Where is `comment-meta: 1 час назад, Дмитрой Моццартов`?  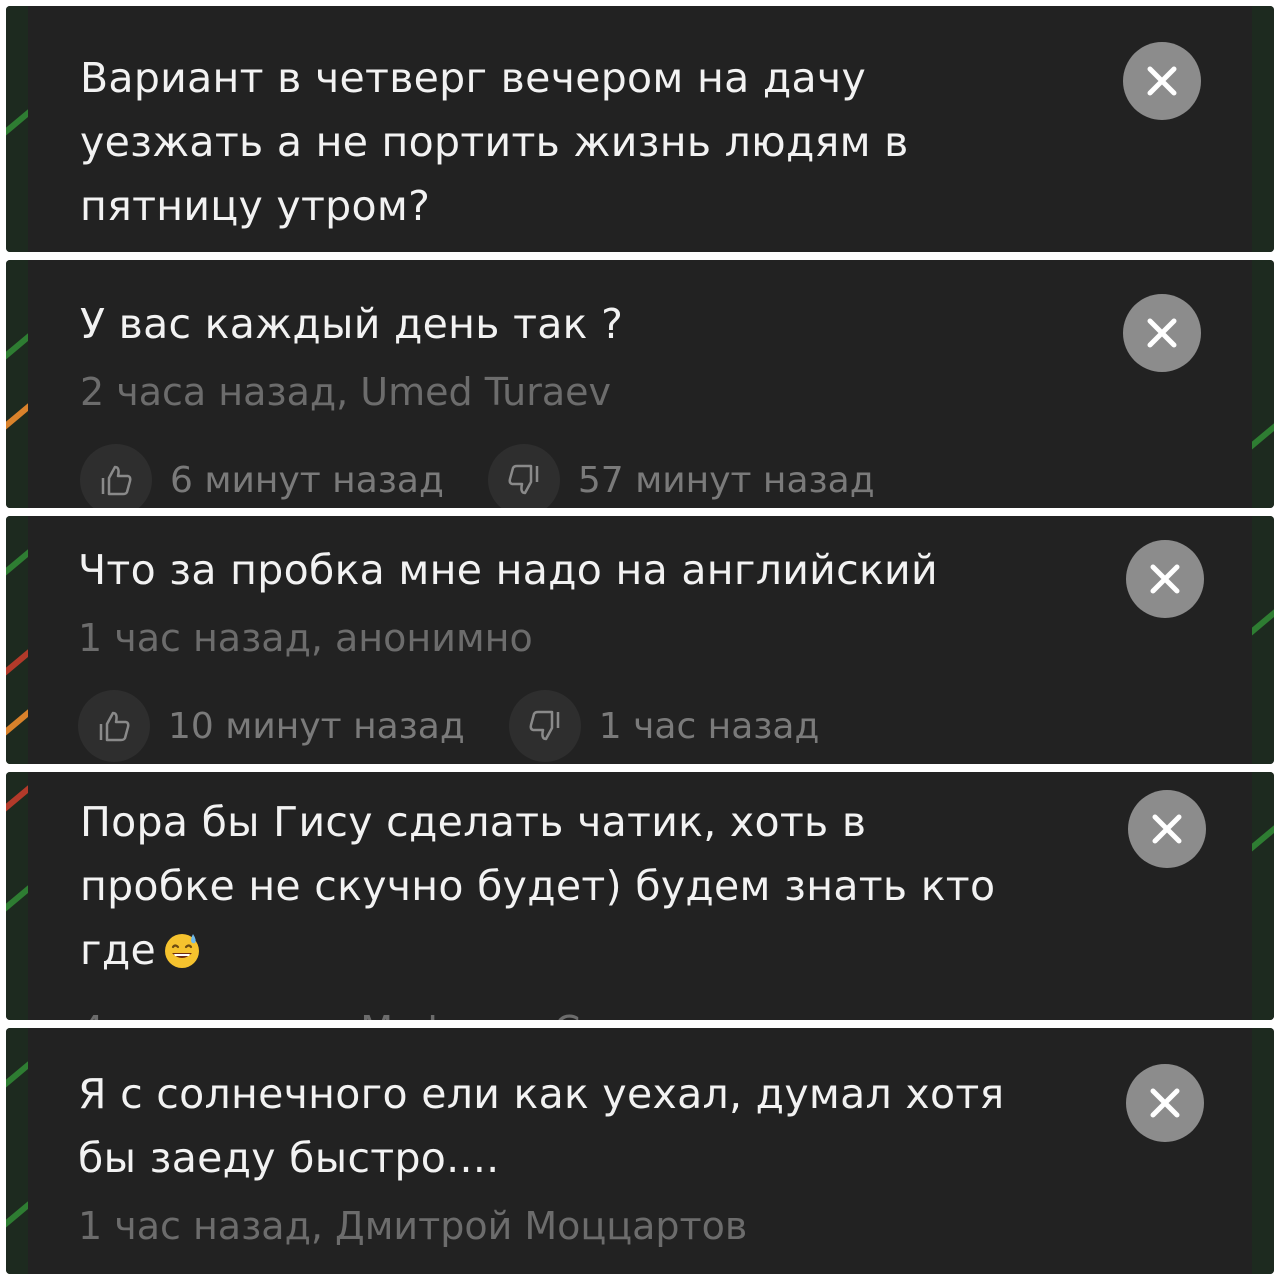
comment-meta: 1 час назад, Дмитрой Моццартов is located at coordinates (413, 1226).